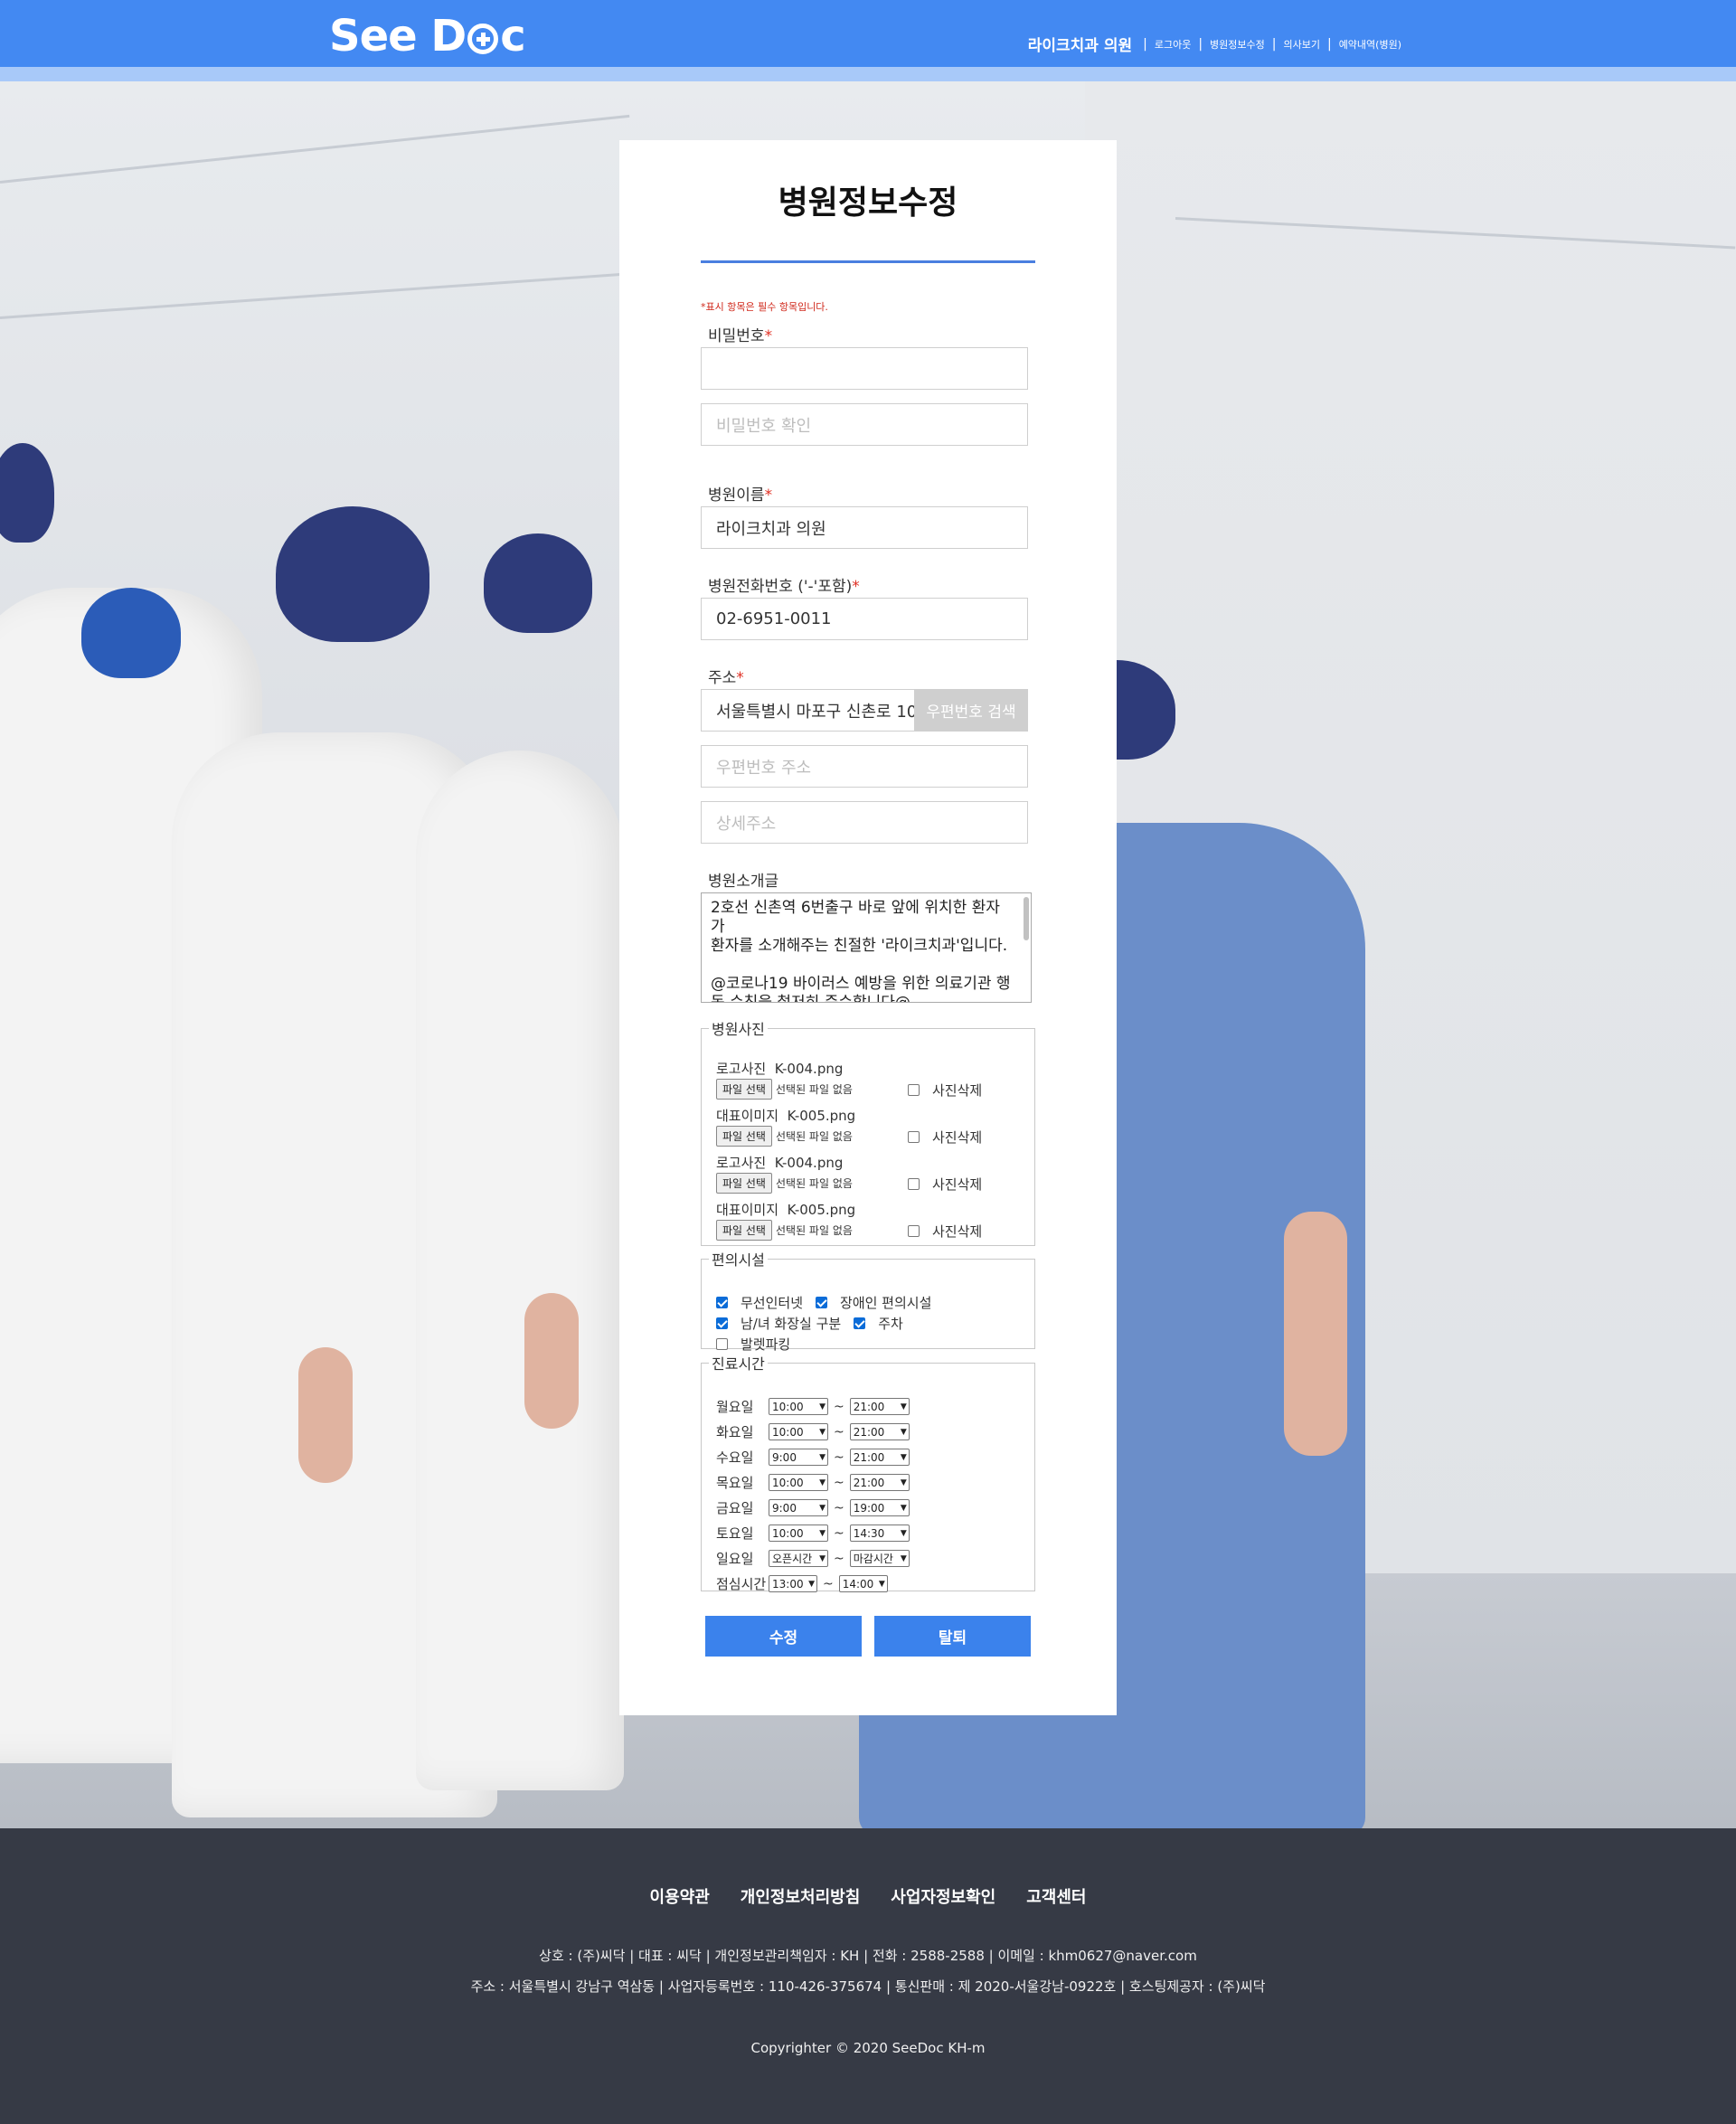 The image size is (1736, 2124). What do you see at coordinates (801, 1896) in the screenshot?
I see `footer-privacy-link: 개인정보처리방침` at bounding box center [801, 1896].